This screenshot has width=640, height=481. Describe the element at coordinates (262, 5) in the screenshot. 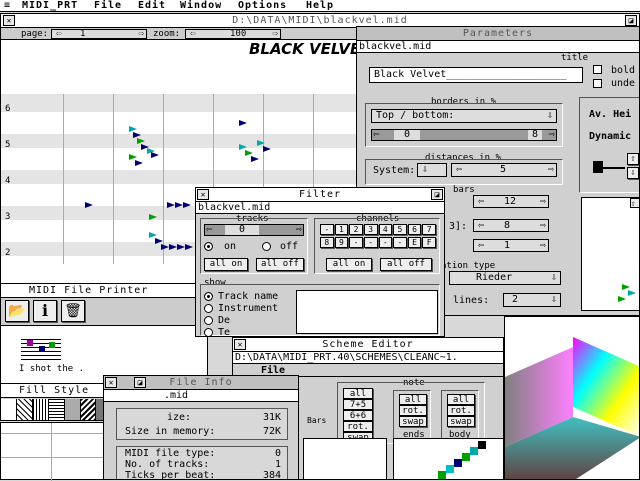

I see `menu-options: Options` at that location.